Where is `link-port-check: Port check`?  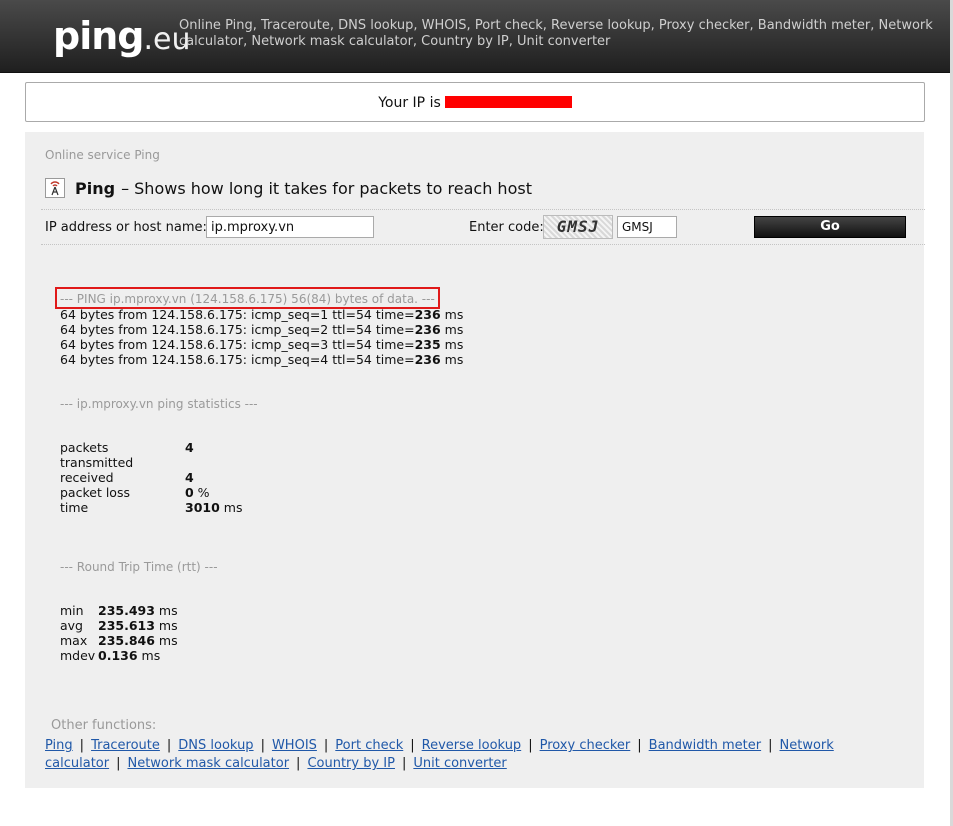 link-port-check: Port check is located at coordinates (369, 745).